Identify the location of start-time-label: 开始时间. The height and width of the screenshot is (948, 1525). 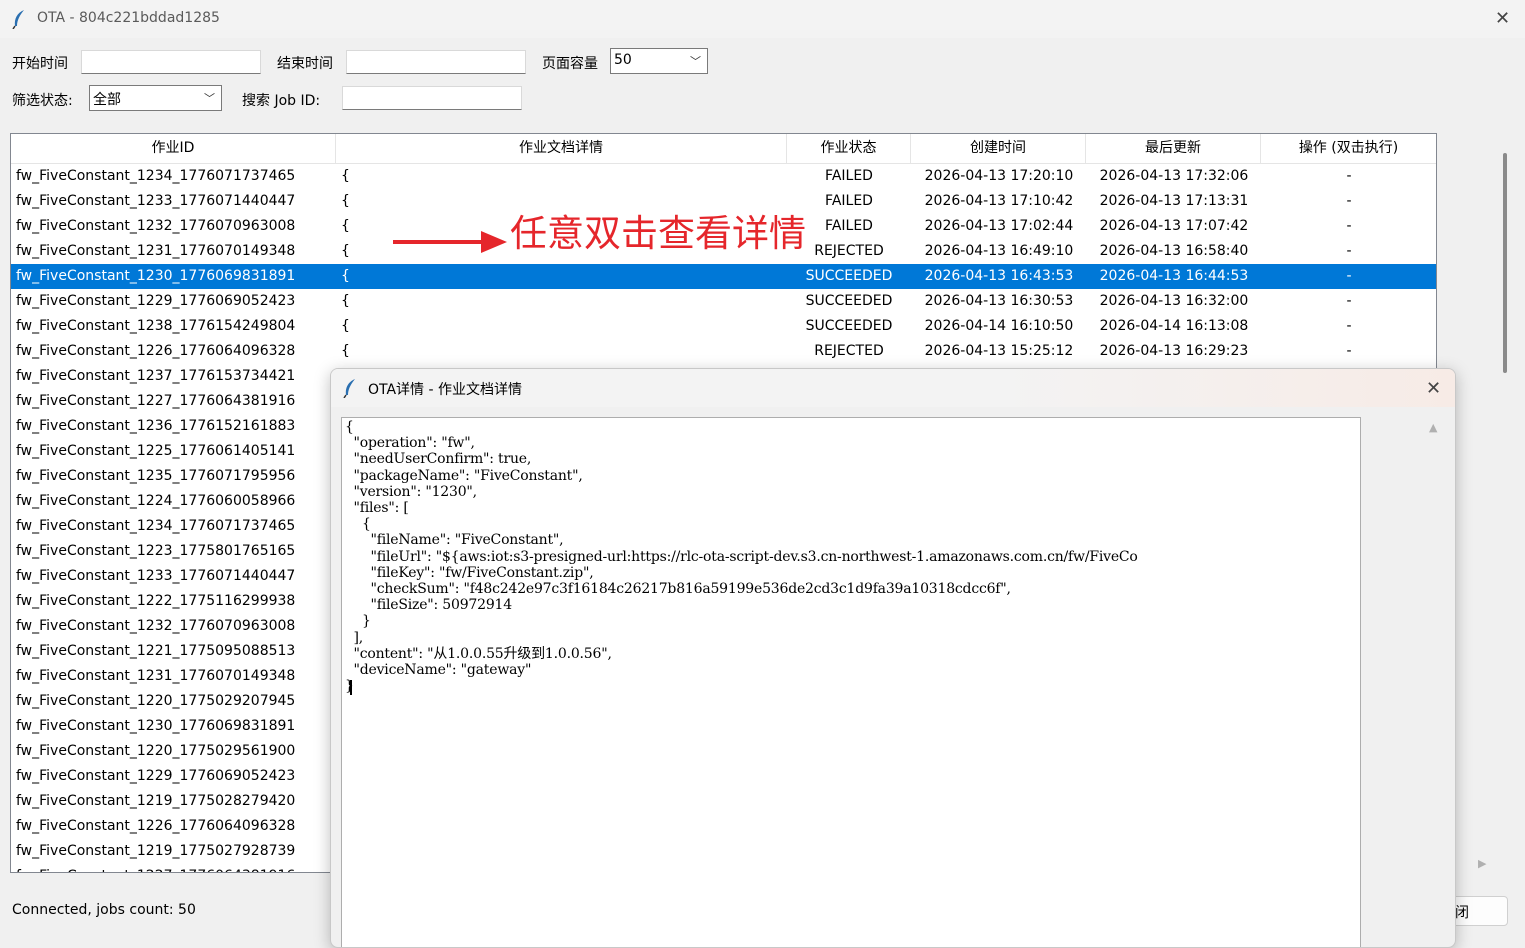
(40, 64).